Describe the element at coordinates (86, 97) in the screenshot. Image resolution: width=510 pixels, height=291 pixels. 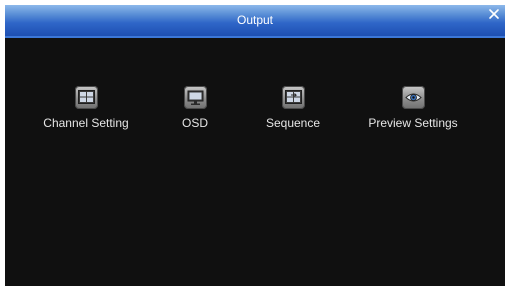
I see `channel-setting-icon` at that location.